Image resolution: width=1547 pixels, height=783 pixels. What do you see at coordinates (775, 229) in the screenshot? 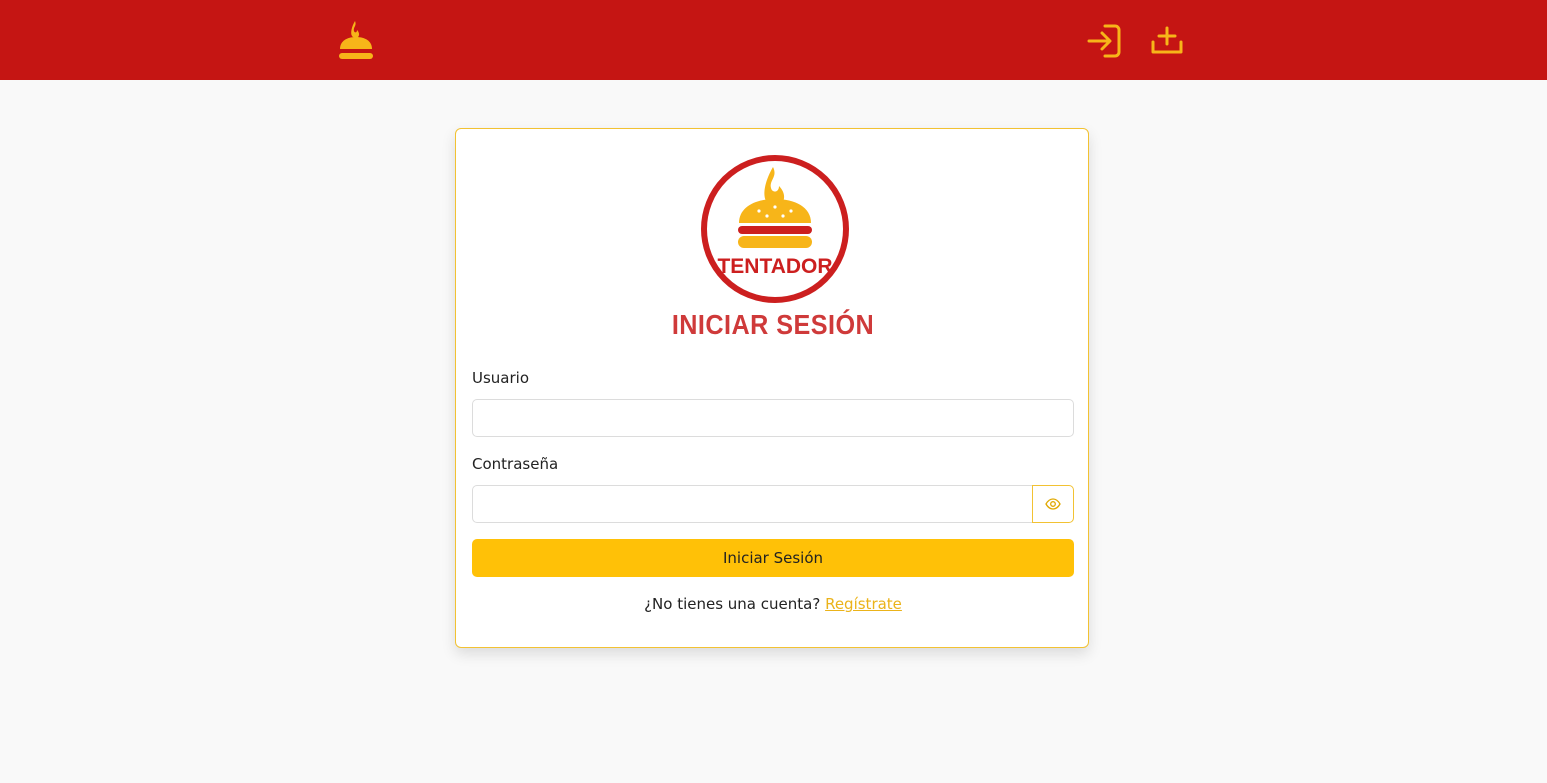
I see `brand-logo: TENTADOR` at bounding box center [775, 229].